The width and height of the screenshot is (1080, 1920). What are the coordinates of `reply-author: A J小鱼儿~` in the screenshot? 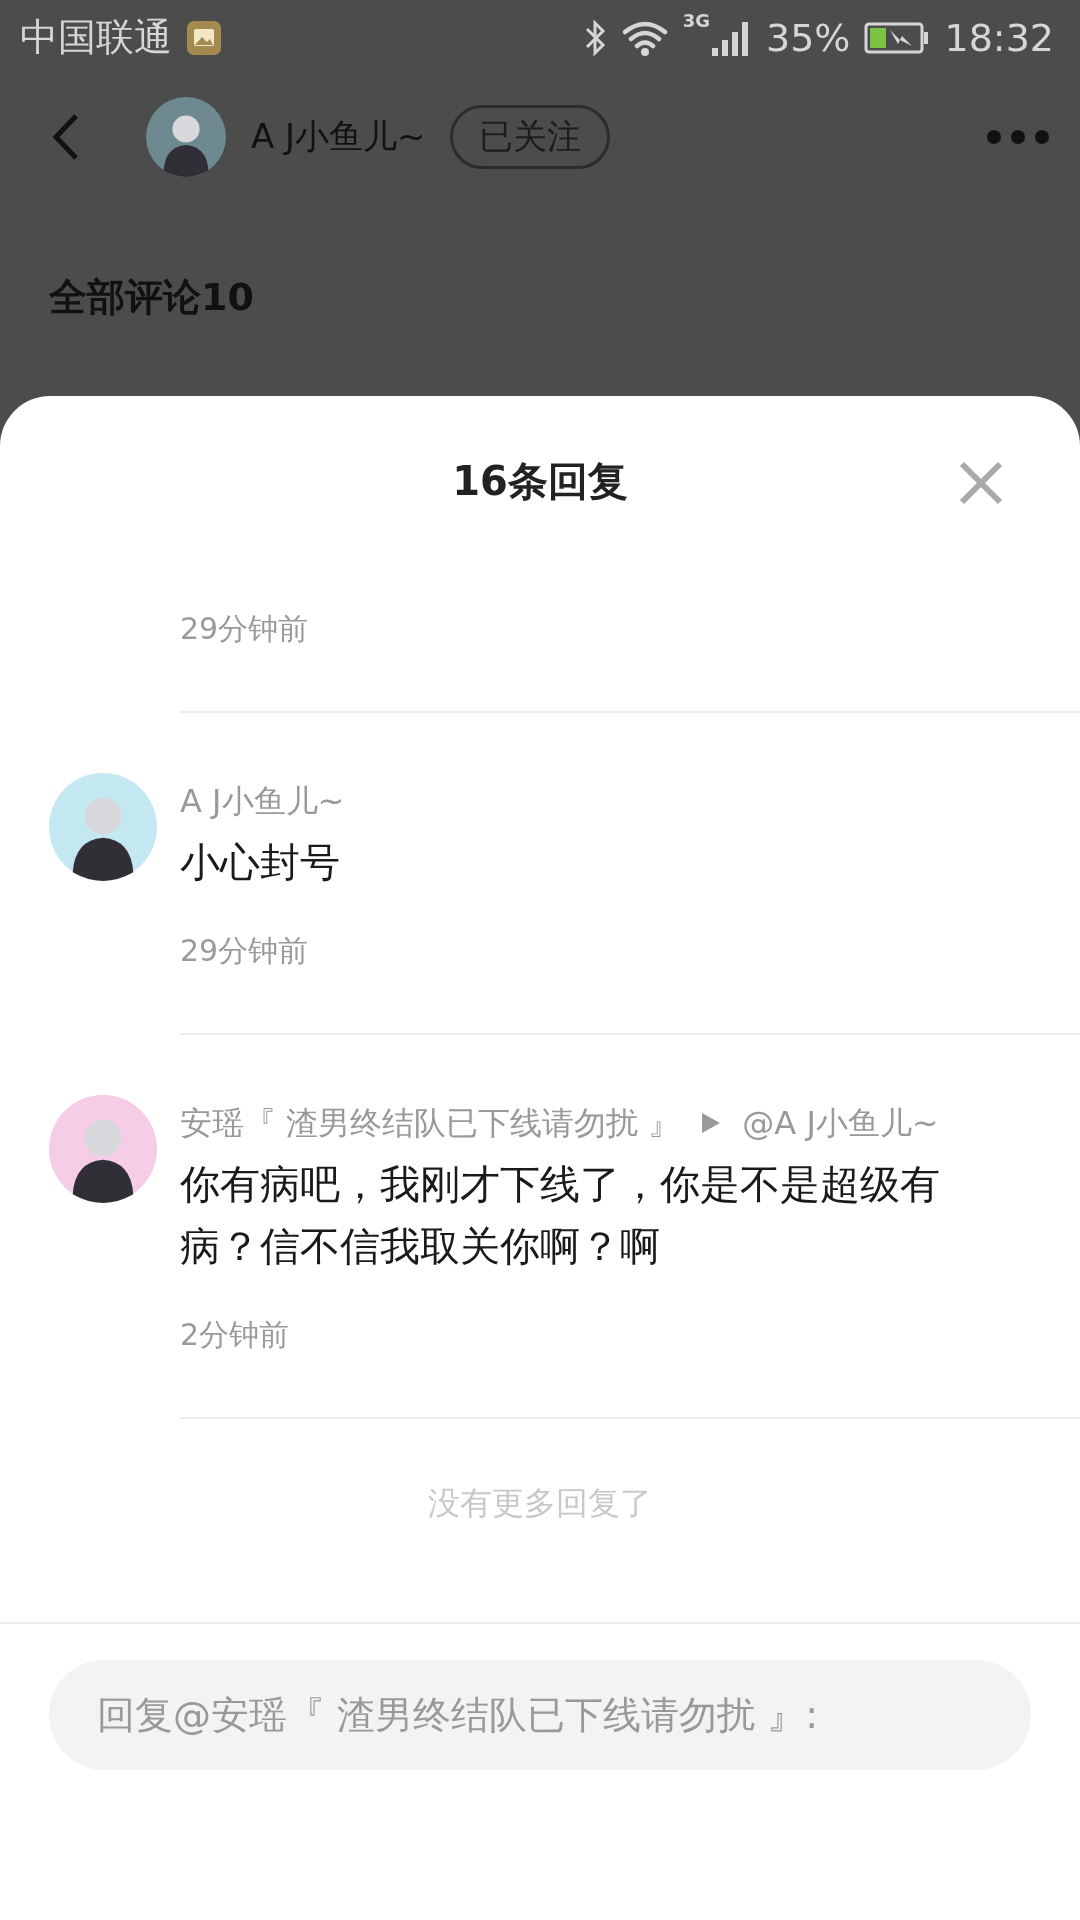 It's located at (262, 801).